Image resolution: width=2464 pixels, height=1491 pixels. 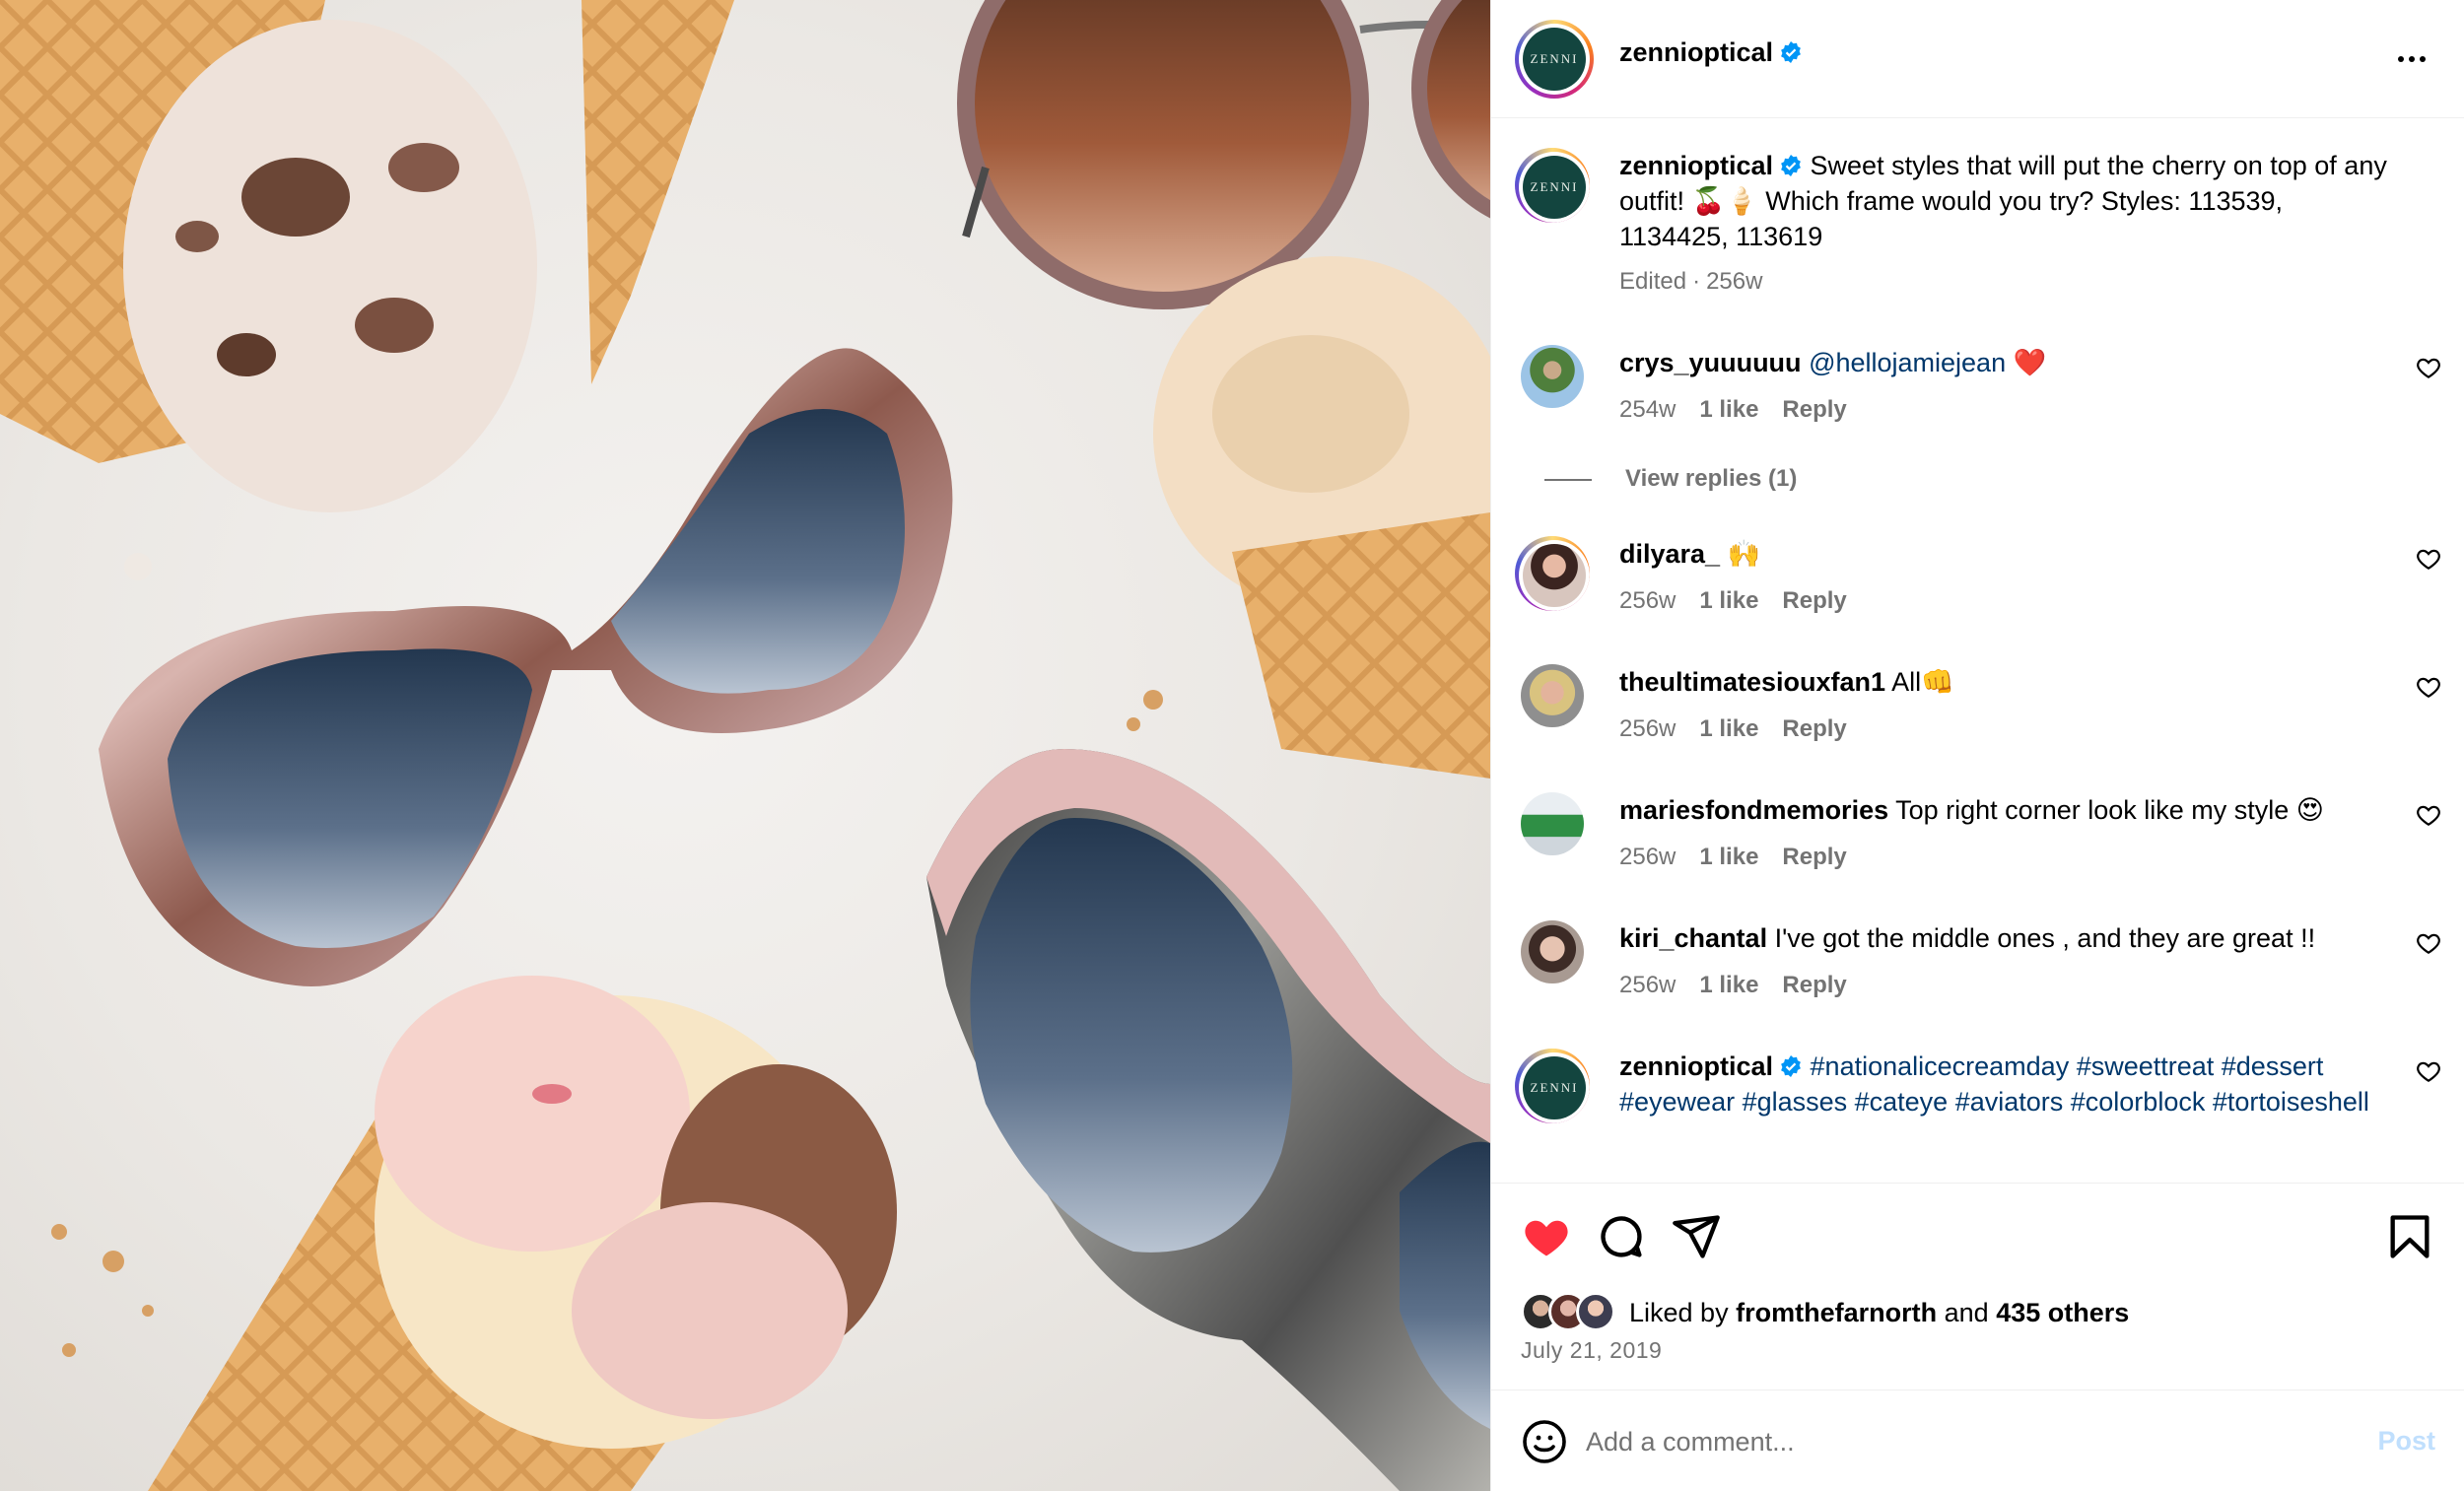 I want to click on comment-body: Top right corner look like my style 😍, so click(x=2109, y=810).